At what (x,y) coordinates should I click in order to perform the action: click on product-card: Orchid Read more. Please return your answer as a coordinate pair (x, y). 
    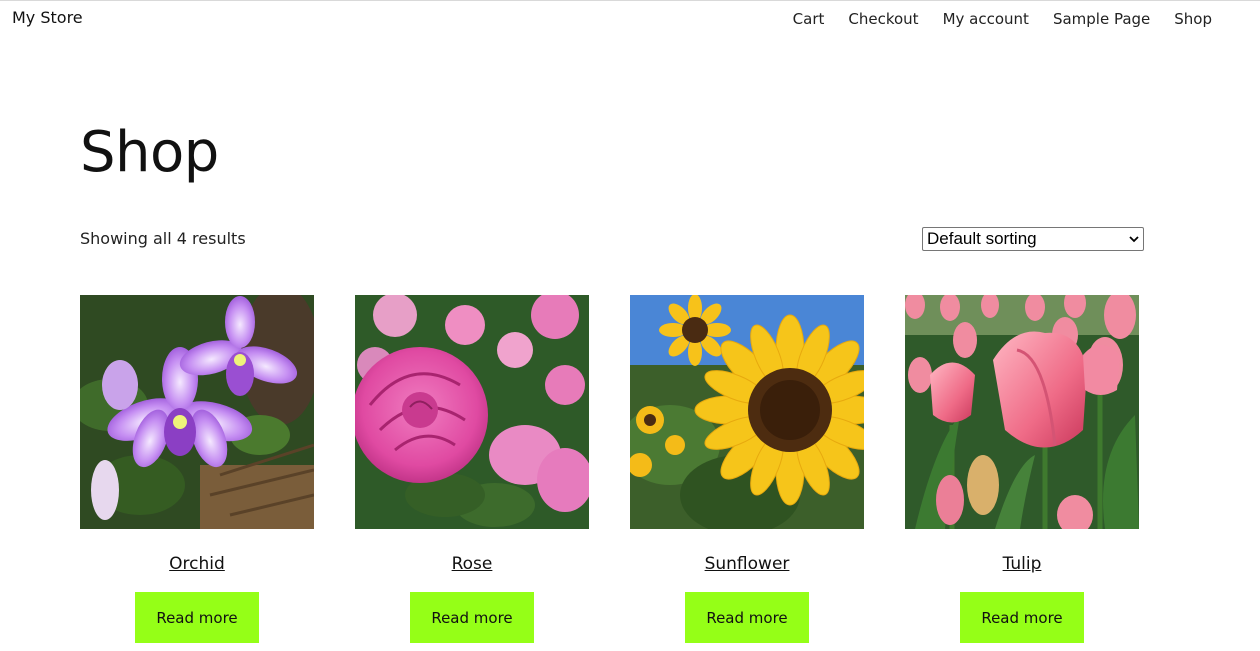
    Looking at the image, I should click on (197, 469).